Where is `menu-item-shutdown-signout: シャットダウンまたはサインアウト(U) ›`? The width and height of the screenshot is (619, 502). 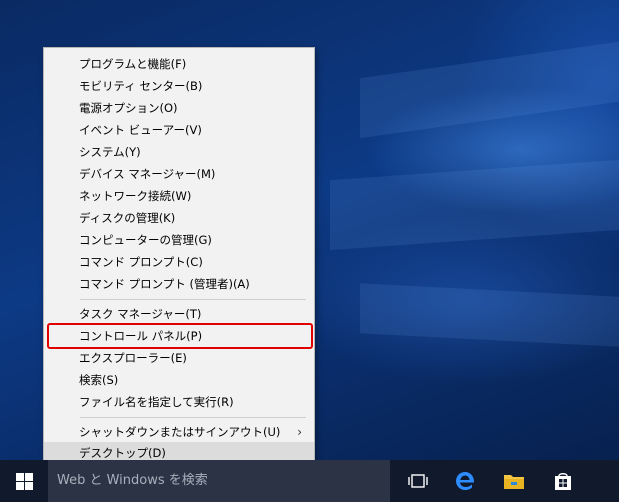 menu-item-shutdown-signout: シャットダウンまたはサインアウト(U) › is located at coordinates (179, 432).